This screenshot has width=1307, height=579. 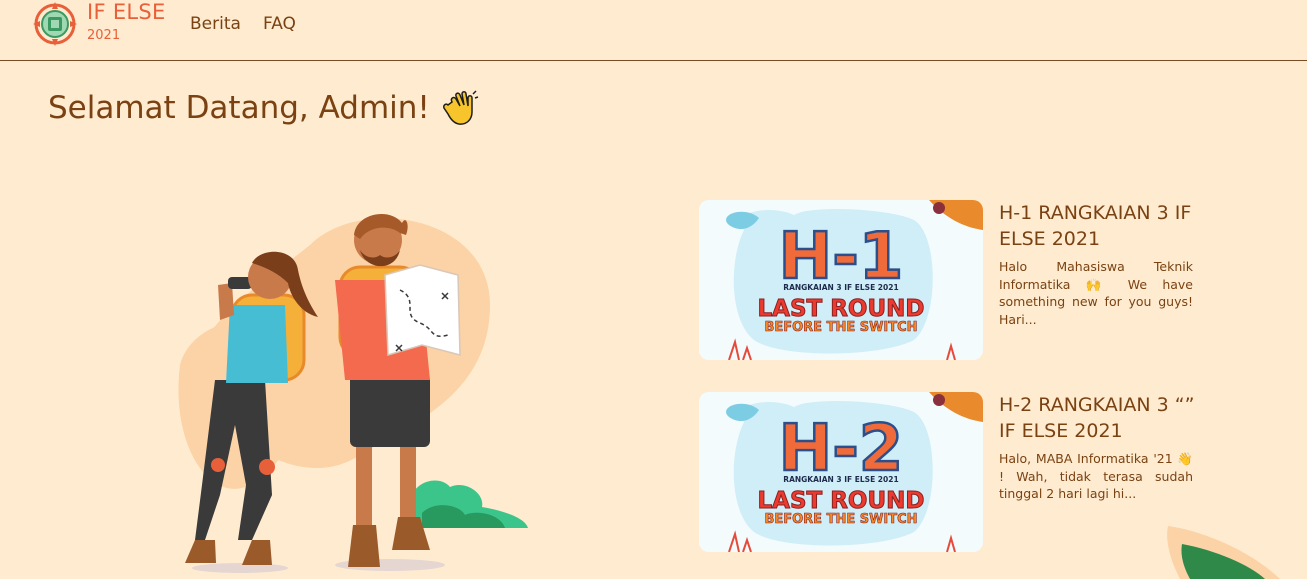 I want to click on news-title: H-2 RANGKAIAN 3 “” IF ELSE 2021, so click(x=1099, y=418).